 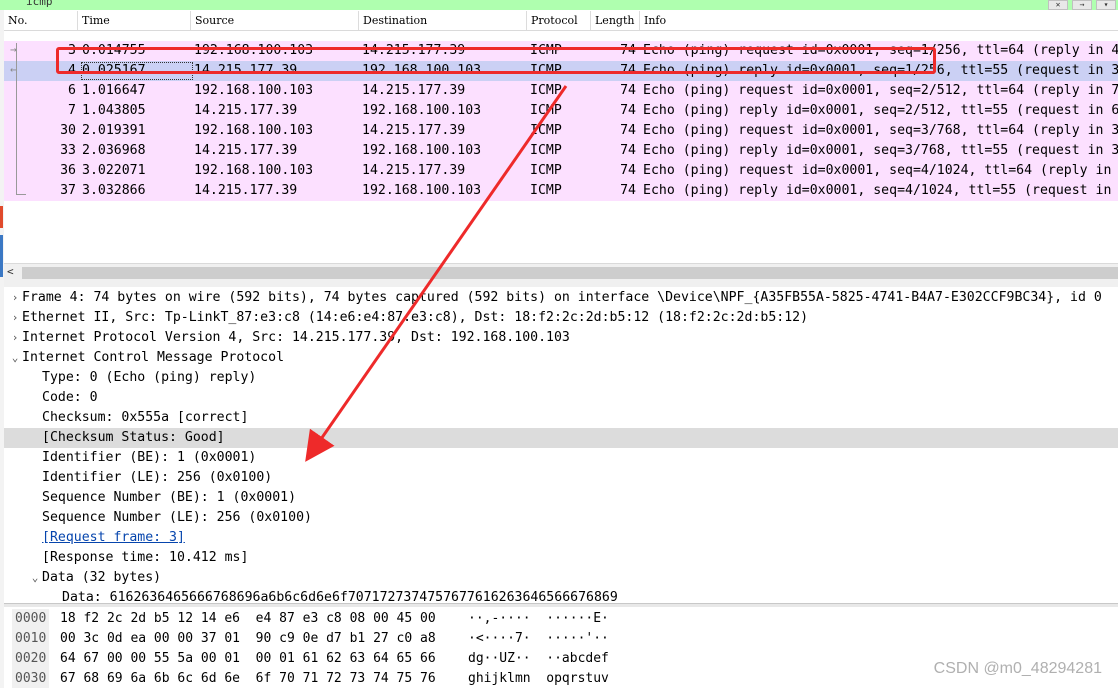 I want to click on detail-text: Identifier (LE): 256 (0x0100), so click(x=157, y=477).